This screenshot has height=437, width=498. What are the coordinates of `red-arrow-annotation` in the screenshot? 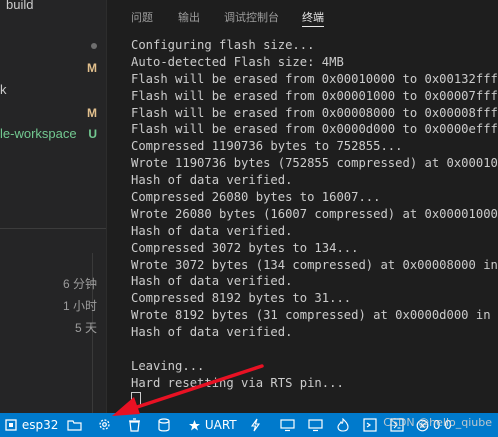 It's located at (188, 390).